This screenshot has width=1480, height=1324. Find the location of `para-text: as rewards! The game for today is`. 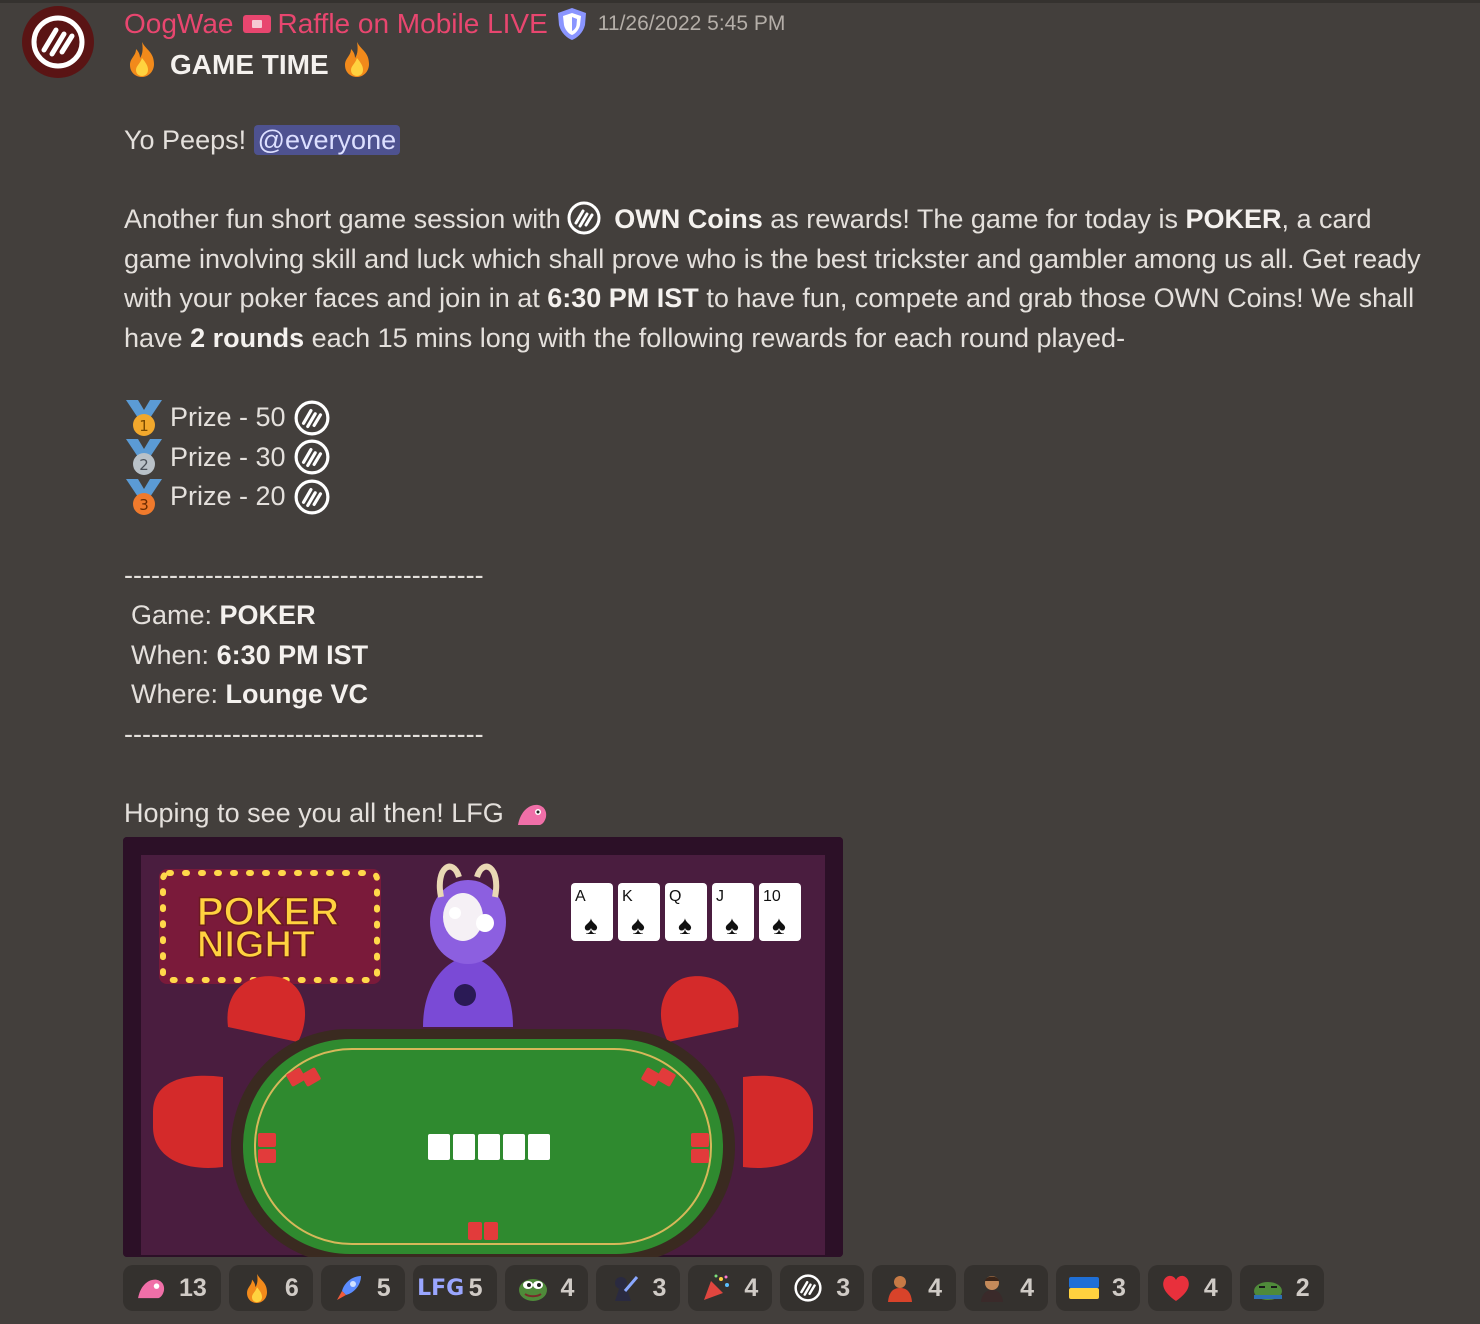

para-text: as rewards! The game for today is is located at coordinates (974, 219).